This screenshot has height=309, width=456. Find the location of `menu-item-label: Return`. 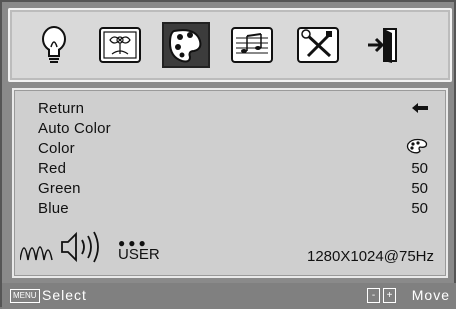

menu-item-label: Return is located at coordinates (61, 108).